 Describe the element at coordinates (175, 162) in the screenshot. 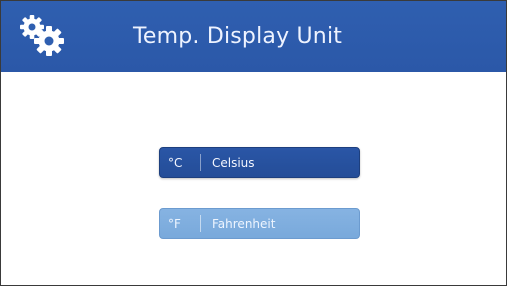

I see `celsius-symbol: °C` at that location.